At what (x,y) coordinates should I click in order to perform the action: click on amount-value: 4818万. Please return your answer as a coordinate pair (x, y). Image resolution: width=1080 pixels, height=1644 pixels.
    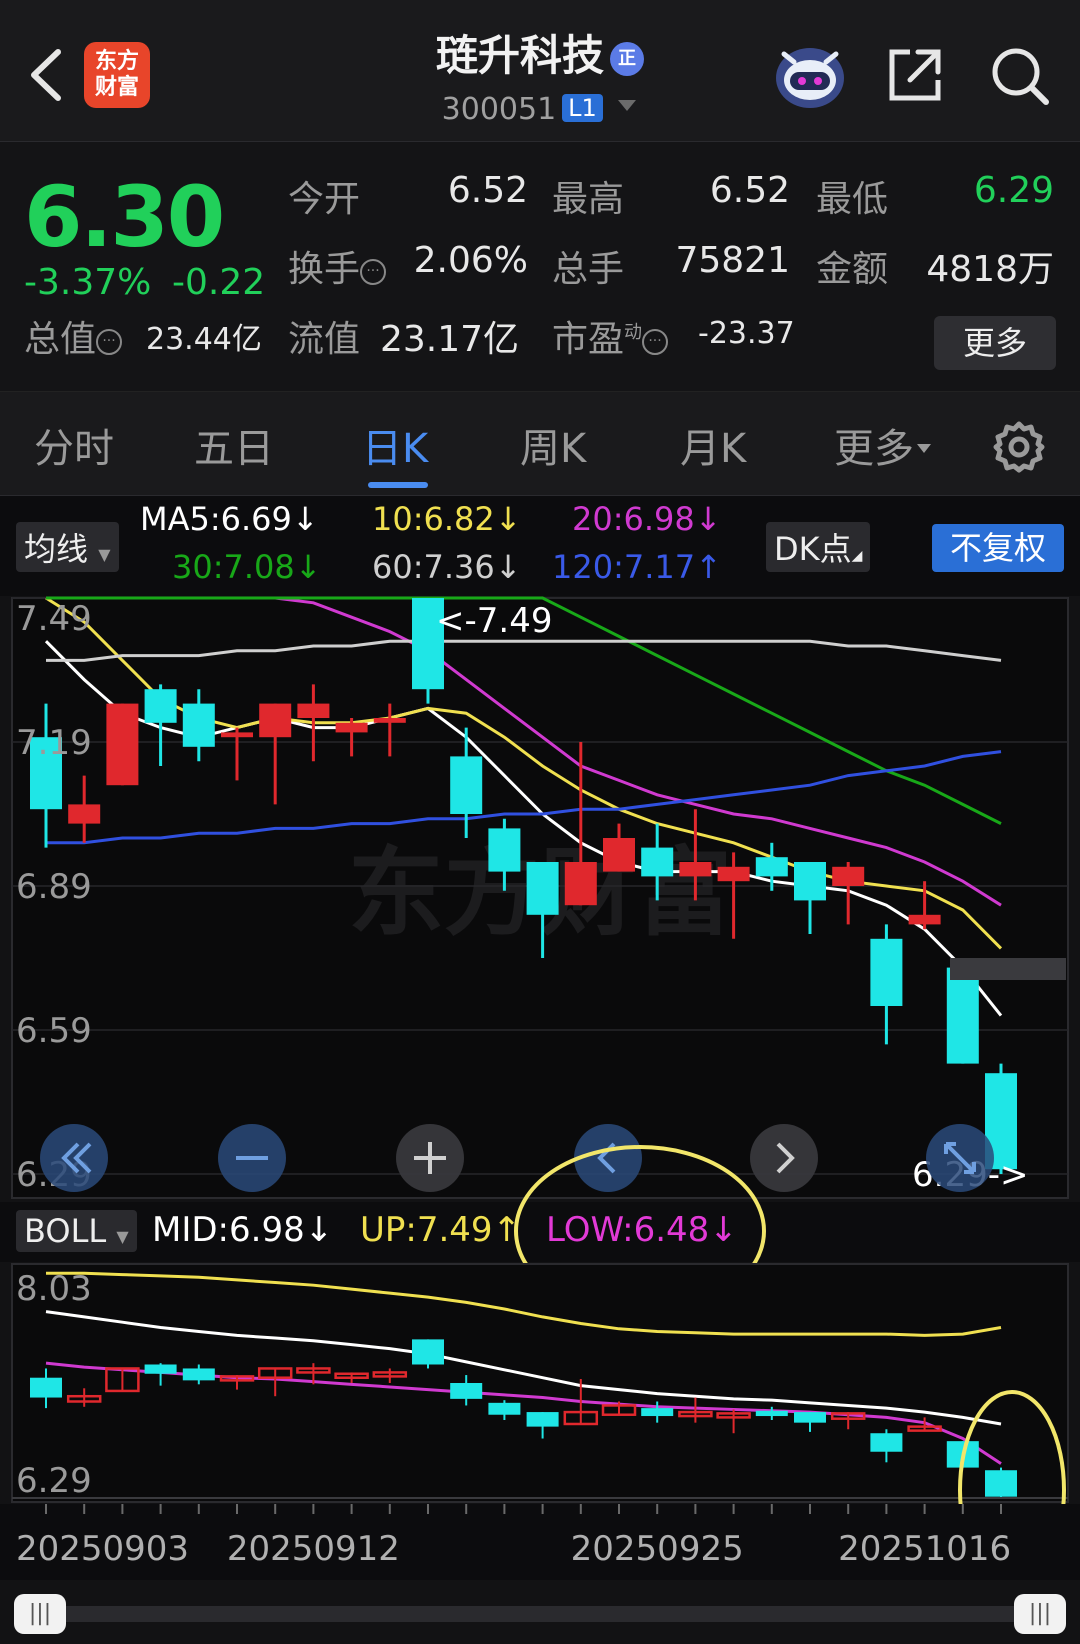
    Looking at the image, I should click on (990, 269).